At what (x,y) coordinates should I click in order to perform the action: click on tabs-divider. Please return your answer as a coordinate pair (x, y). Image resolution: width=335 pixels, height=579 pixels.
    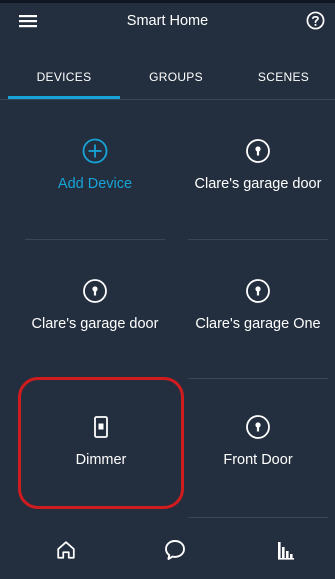
    Looking at the image, I should click on (167, 99).